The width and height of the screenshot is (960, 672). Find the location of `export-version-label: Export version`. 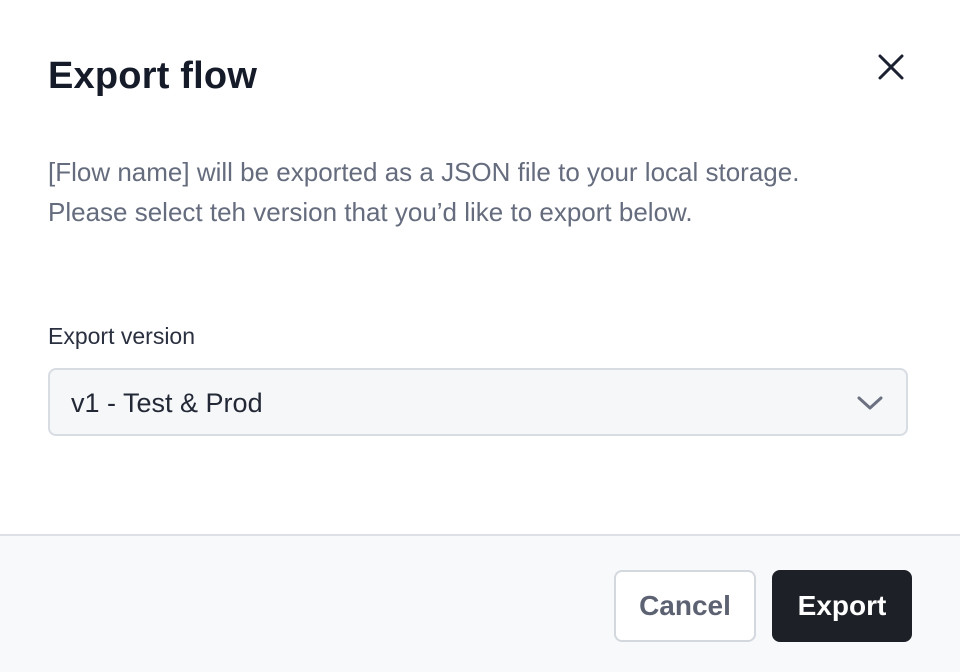

export-version-label: Export version is located at coordinates (122, 336).